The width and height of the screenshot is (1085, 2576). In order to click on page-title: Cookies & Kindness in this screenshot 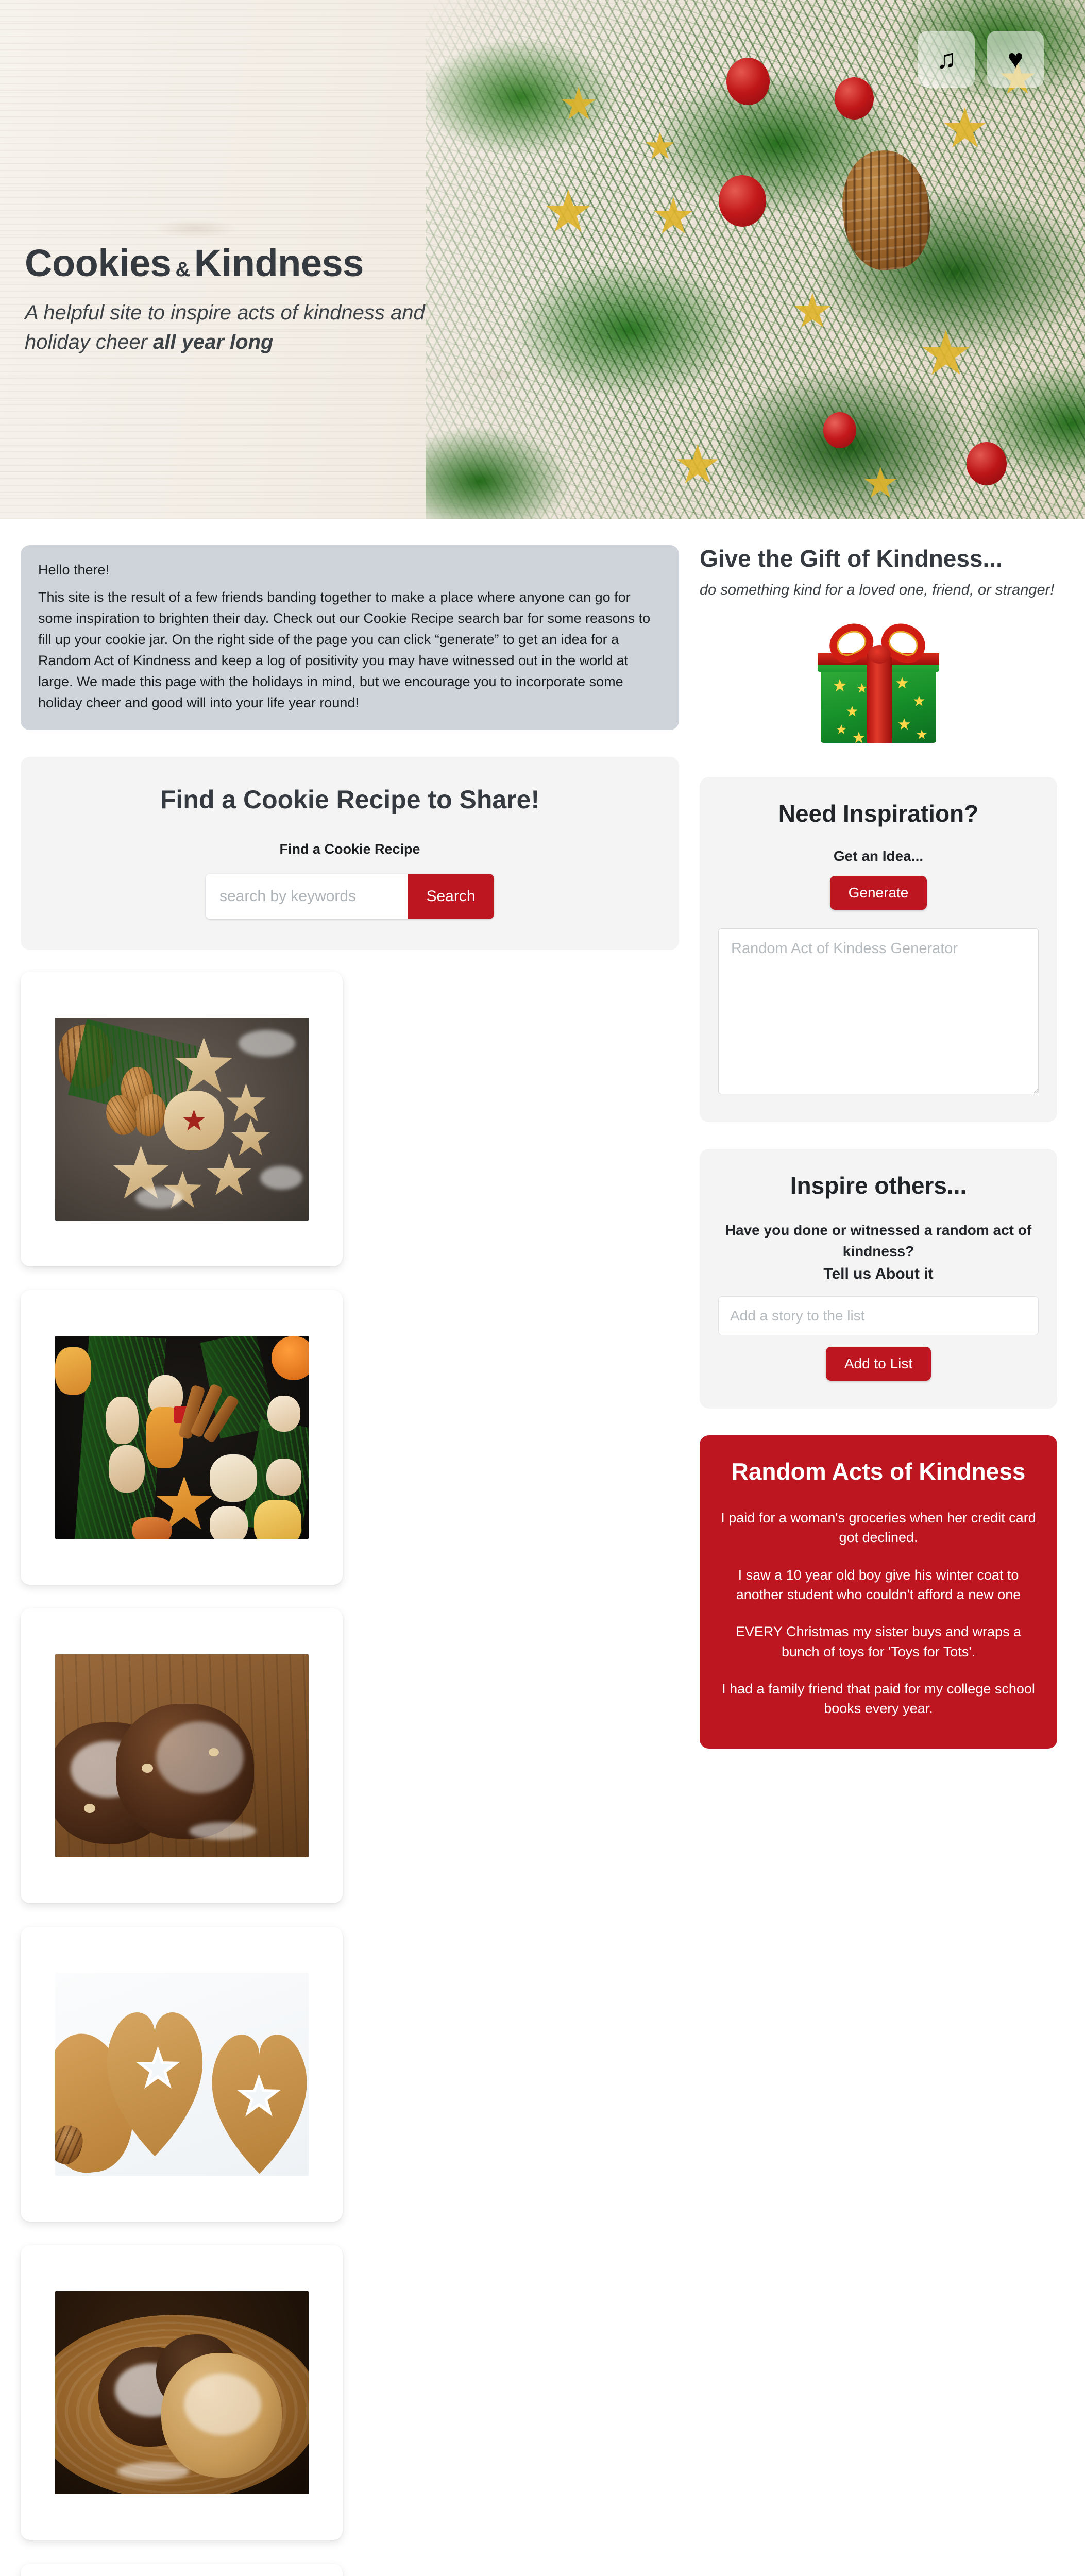, I will do `click(256, 263)`.